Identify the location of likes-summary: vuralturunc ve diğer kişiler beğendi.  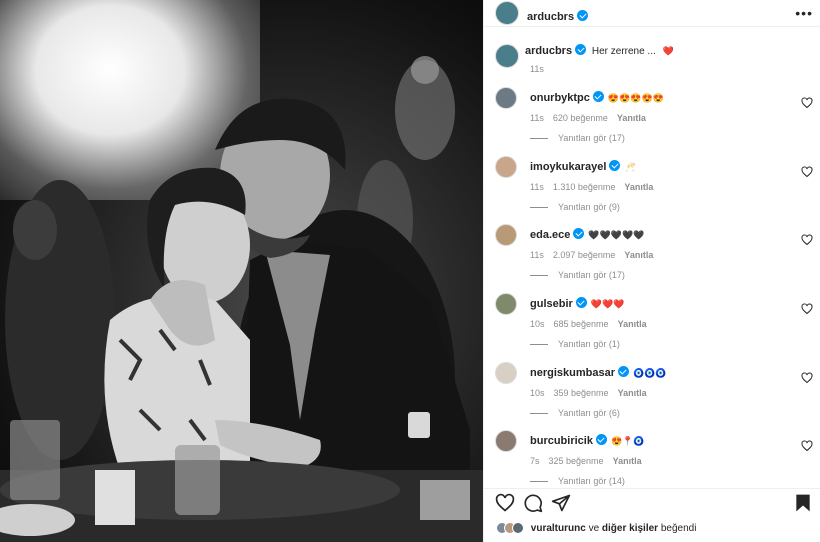
(596, 528).